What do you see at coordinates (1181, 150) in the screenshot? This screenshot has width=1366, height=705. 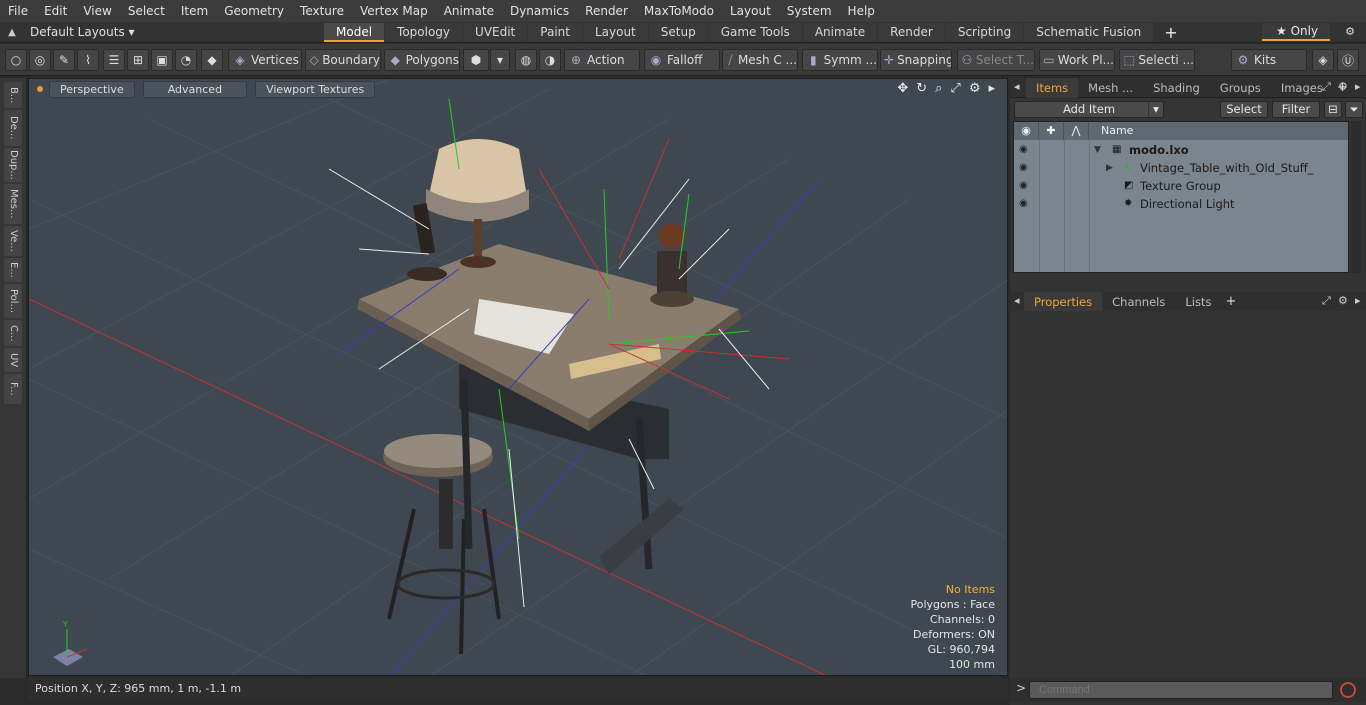 I see `list-item: ◉ ▼ ▦ modo.lxo` at bounding box center [1181, 150].